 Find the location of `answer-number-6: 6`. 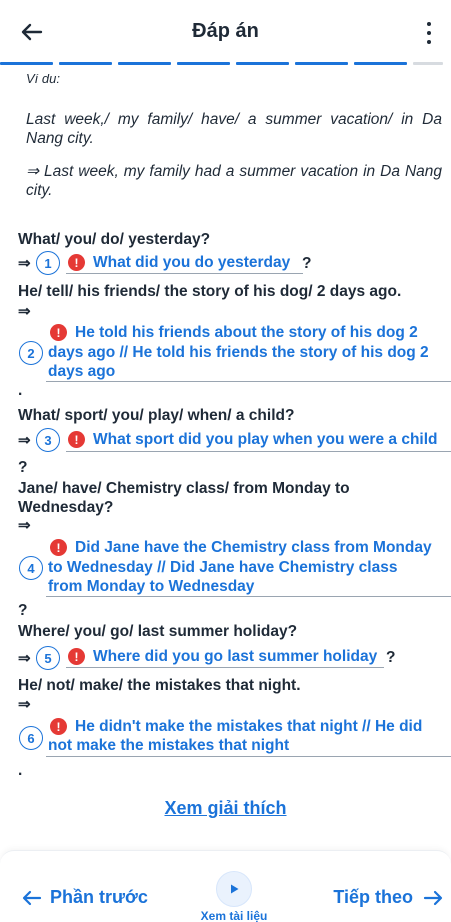

answer-number-6: 6 is located at coordinates (31, 738).